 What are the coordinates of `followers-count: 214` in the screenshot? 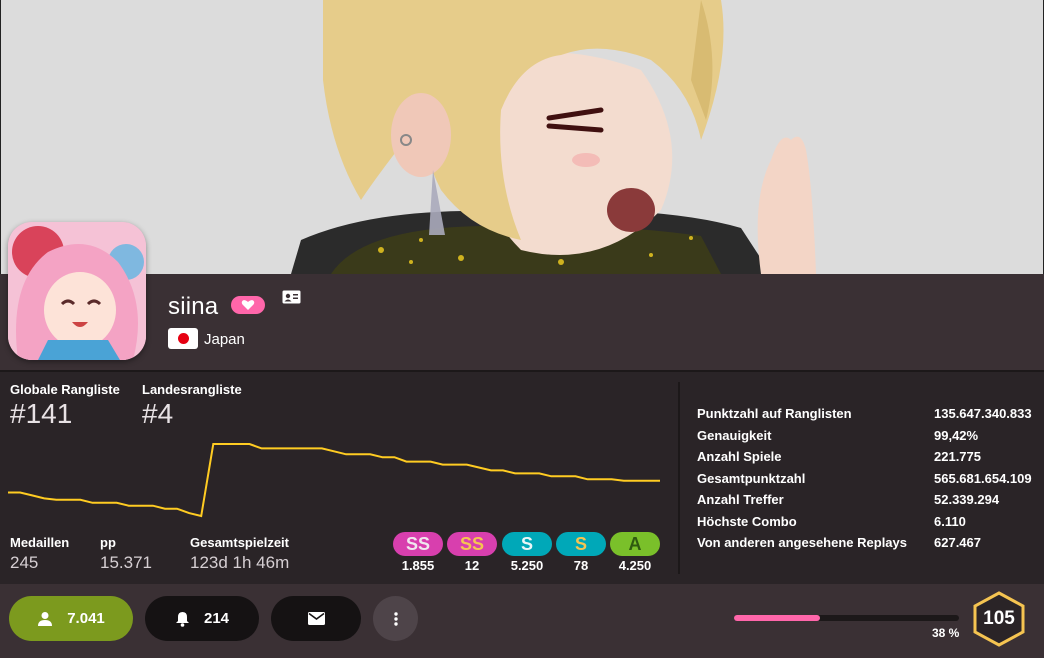 It's located at (216, 618).